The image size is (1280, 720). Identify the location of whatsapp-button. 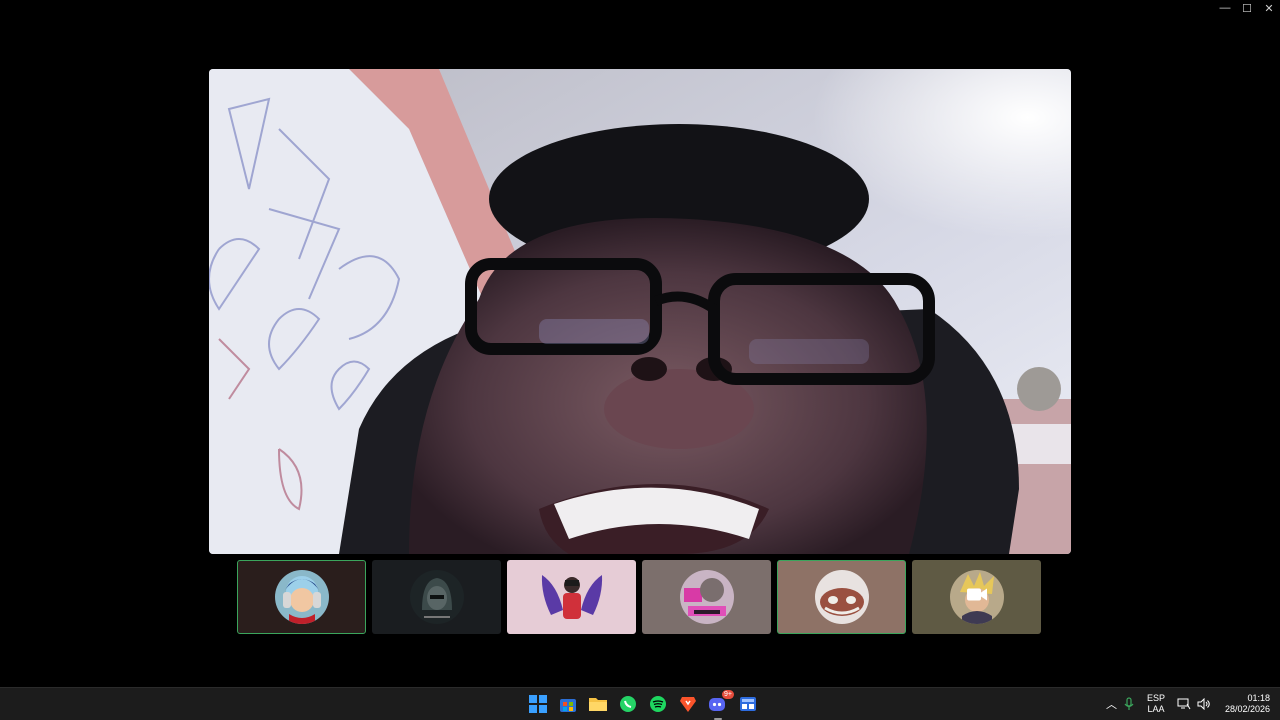
(628, 704).